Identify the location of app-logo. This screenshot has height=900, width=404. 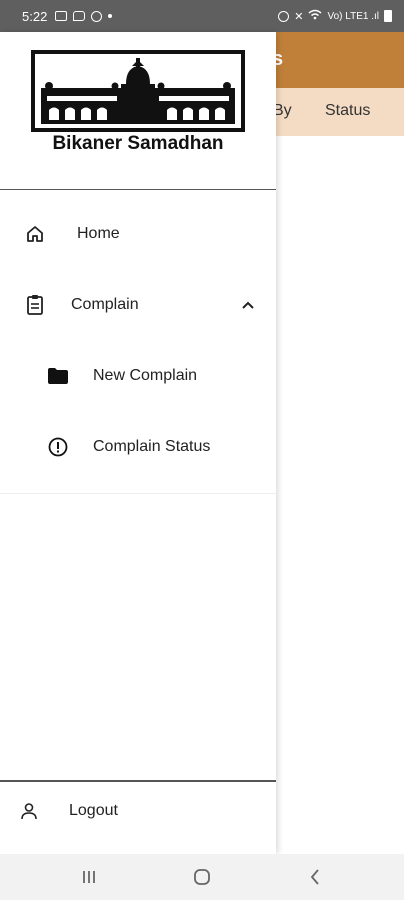
(138, 91).